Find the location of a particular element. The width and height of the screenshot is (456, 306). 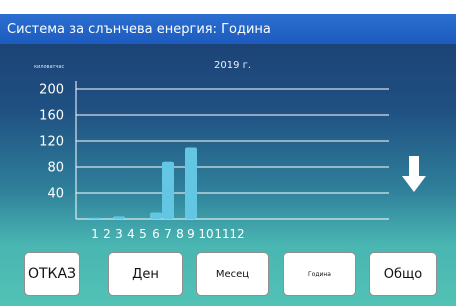

x-tick-label: 7 is located at coordinates (168, 234).